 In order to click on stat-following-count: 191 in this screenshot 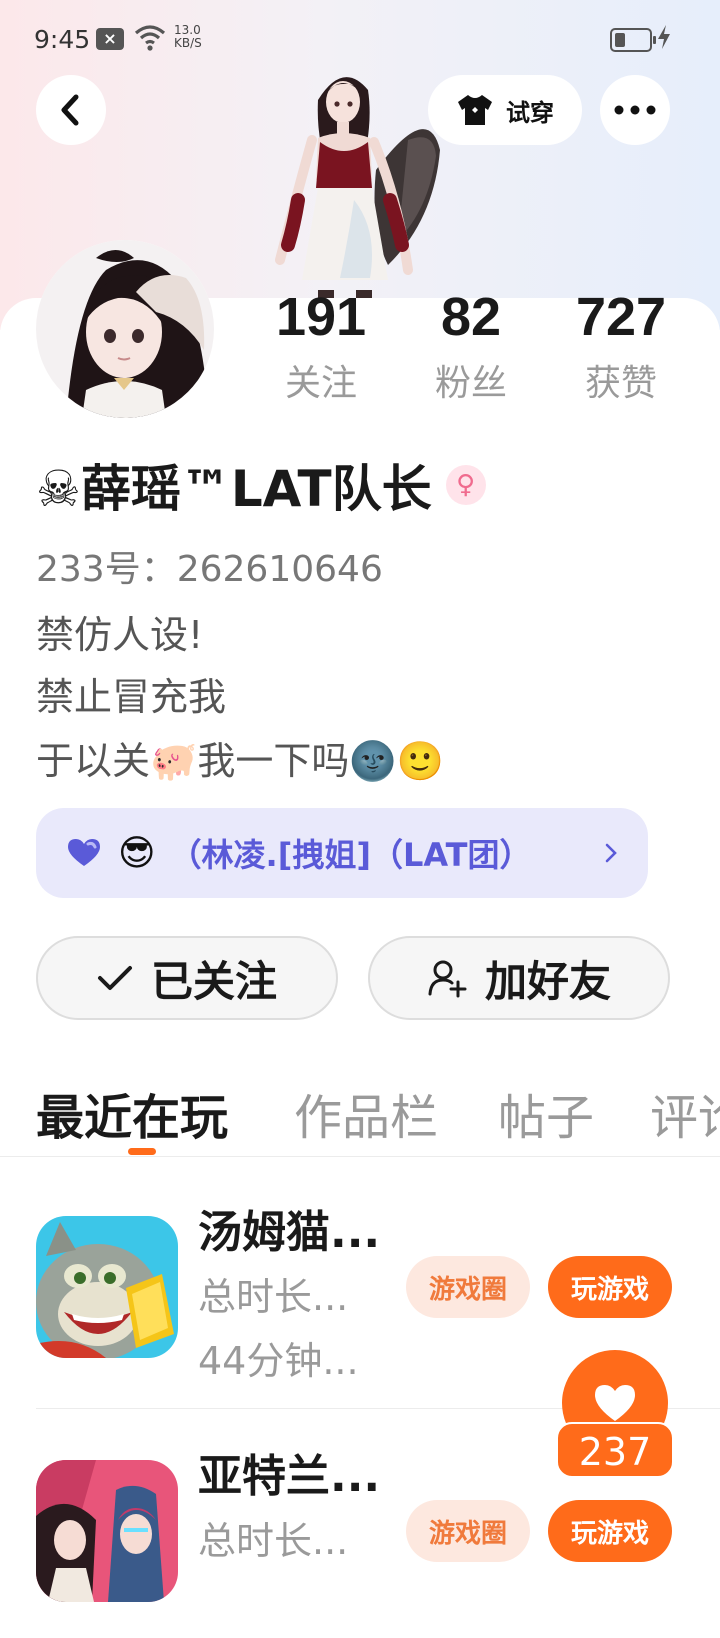, I will do `click(321, 317)`.